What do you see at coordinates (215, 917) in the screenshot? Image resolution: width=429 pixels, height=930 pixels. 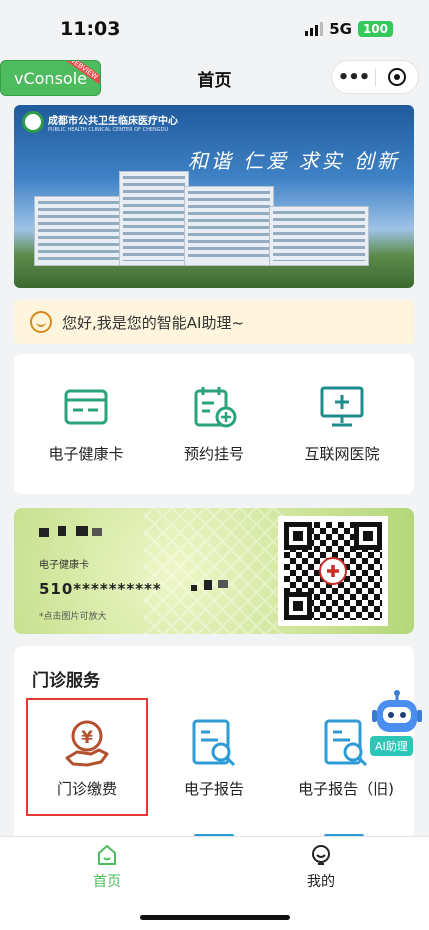 I see `home-indicator` at bounding box center [215, 917].